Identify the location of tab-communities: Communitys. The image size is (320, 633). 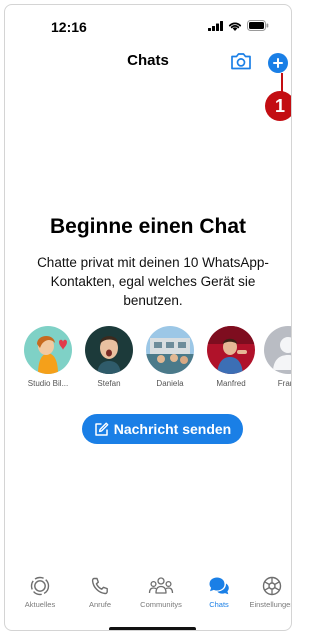
(161, 592).